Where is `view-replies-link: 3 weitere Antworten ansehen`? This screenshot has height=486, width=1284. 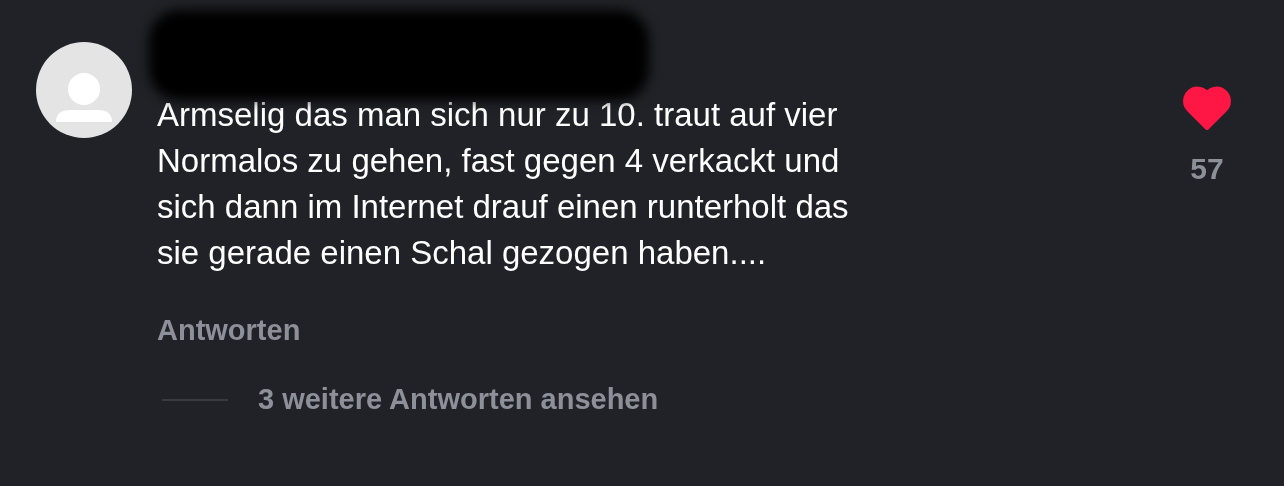 view-replies-link: 3 weitere Antworten ansehen is located at coordinates (458, 399).